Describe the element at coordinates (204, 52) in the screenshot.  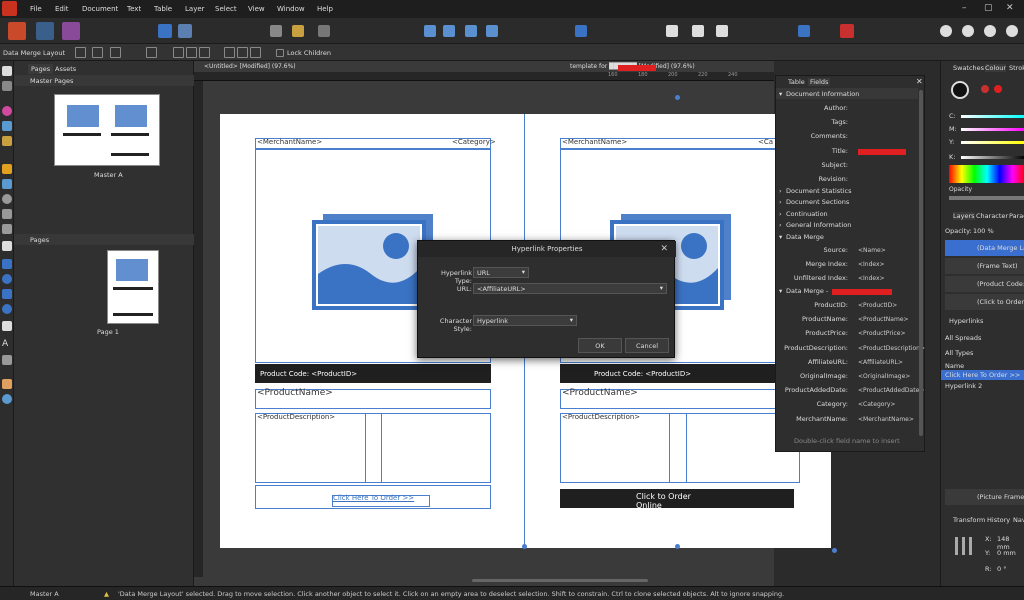
I see `align-right-icon` at that location.